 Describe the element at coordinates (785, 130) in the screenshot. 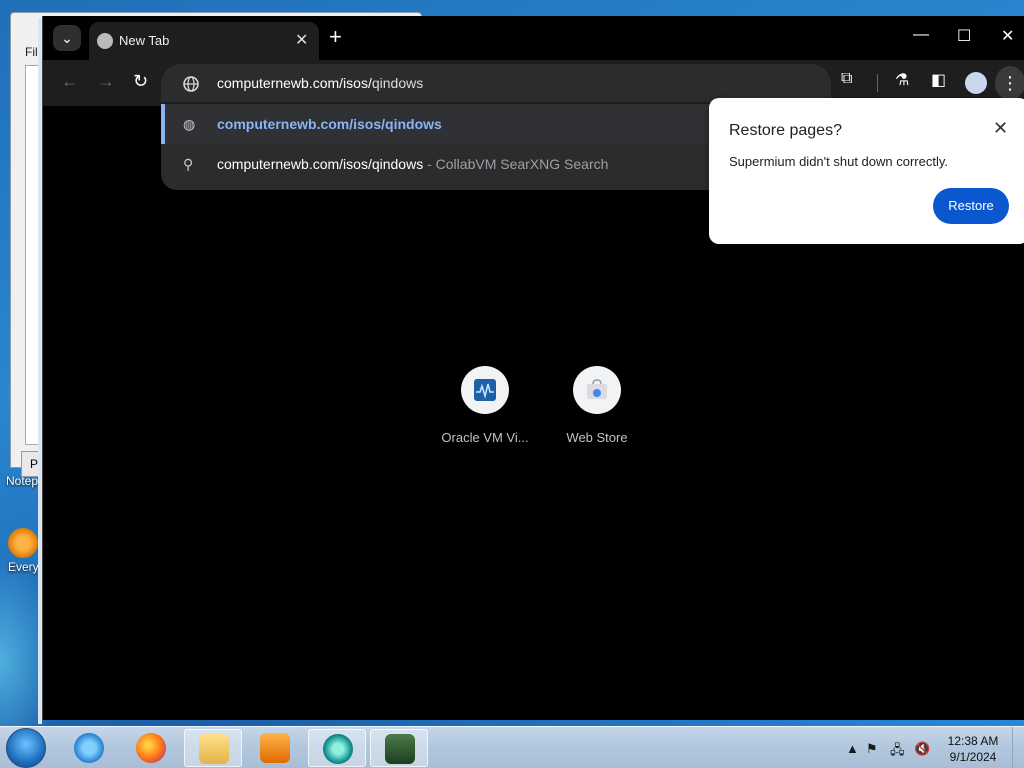

I see `dialog-title: Restore pages?` at that location.